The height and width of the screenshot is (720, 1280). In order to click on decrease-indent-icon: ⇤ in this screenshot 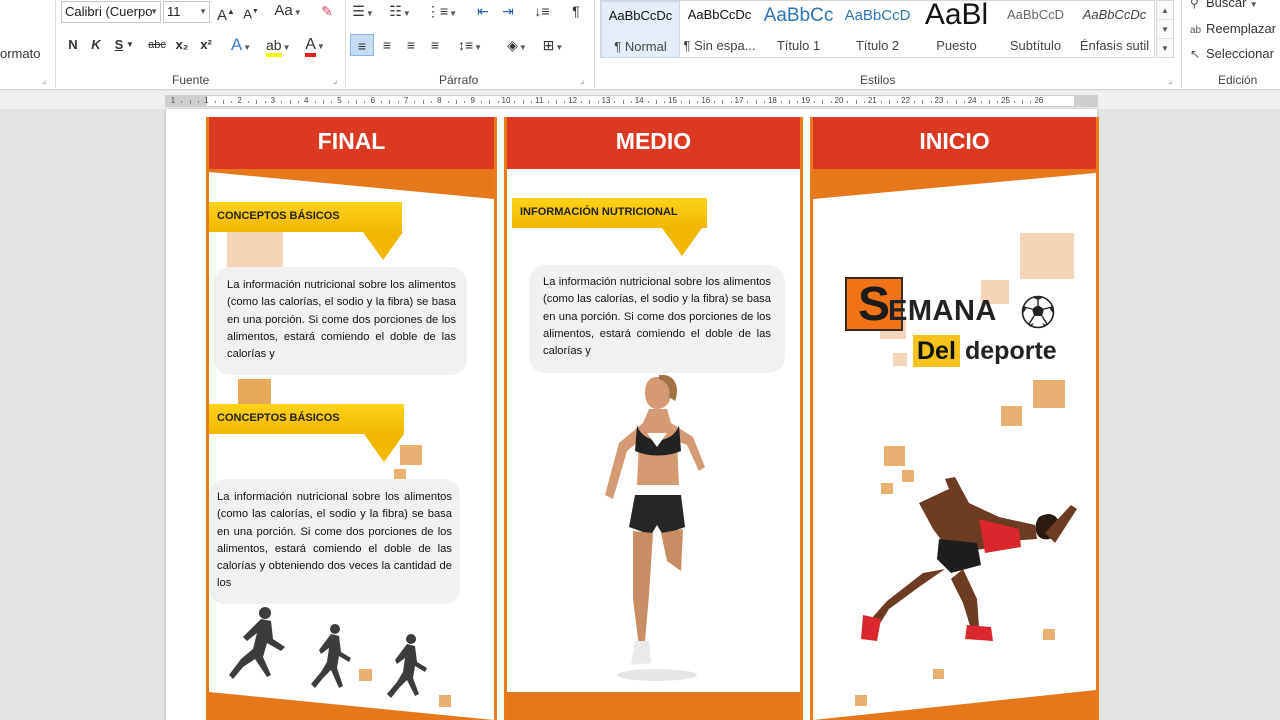, I will do `click(483, 11)`.